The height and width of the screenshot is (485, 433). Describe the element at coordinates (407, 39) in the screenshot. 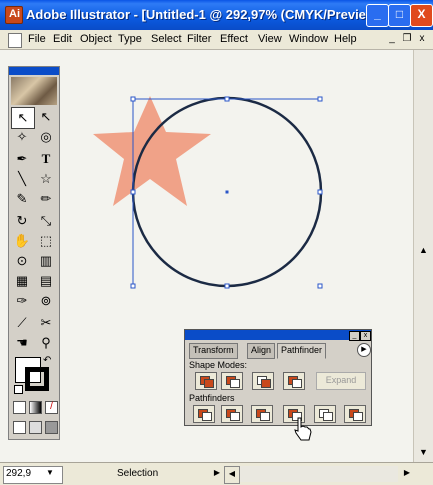

I see `doc-restore-button: ❐` at that location.